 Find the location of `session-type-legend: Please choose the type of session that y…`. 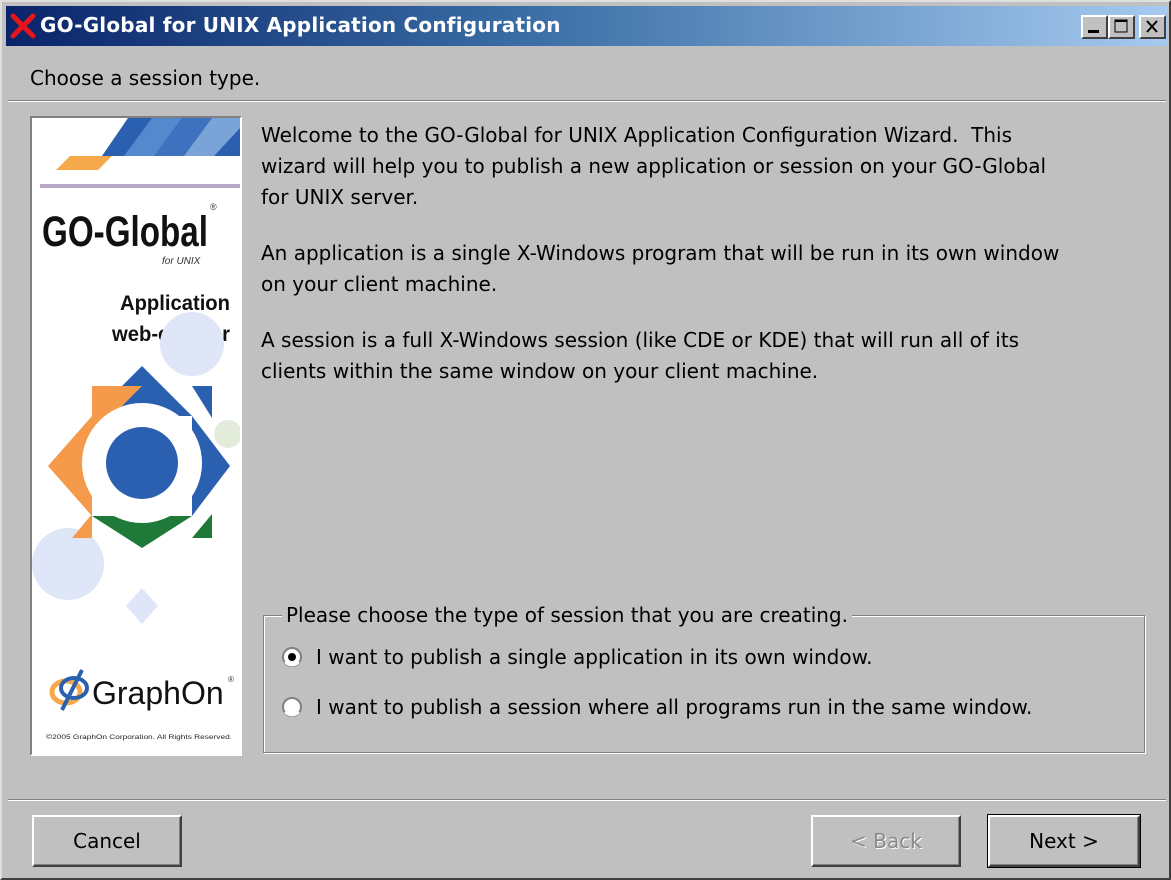

session-type-legend: Please choose the type of session that y… is located at coordinates (567, 615).